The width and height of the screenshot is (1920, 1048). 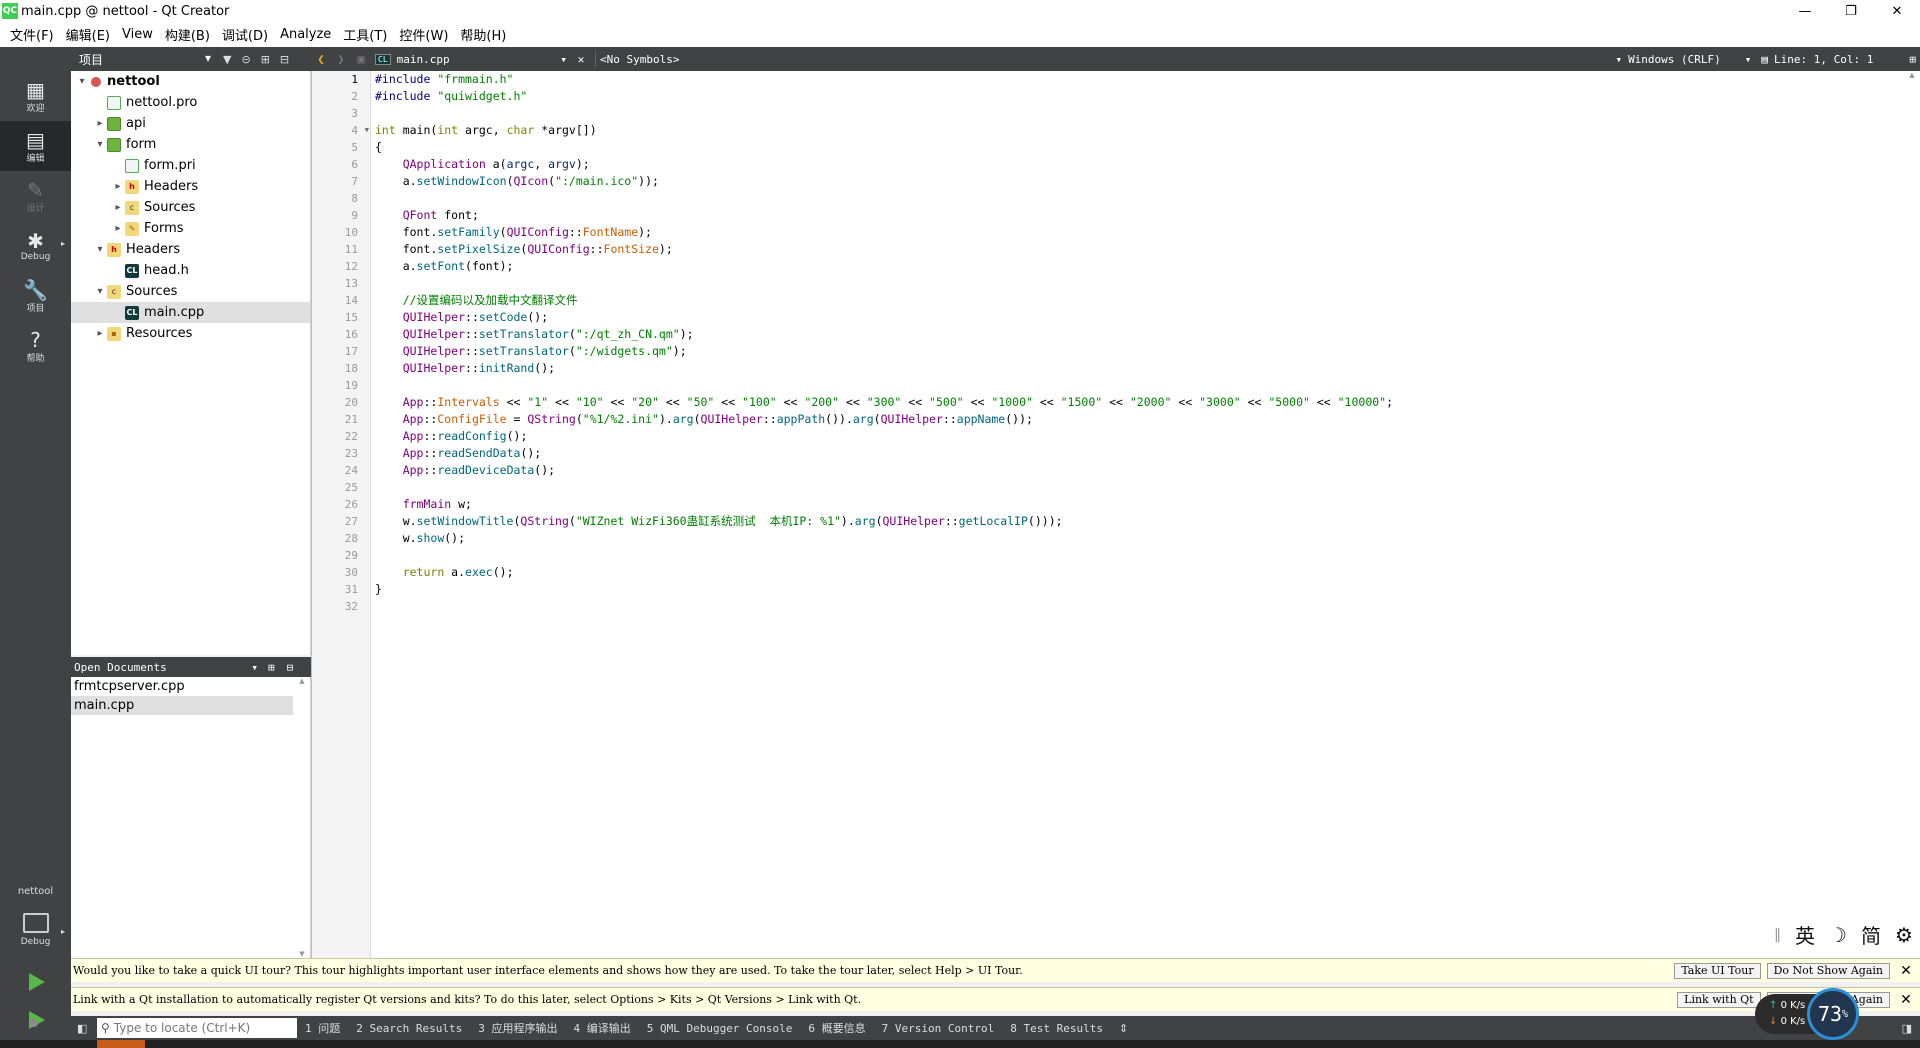 I want to click on tree-item: ▾ form, so click(x=190, y=144).